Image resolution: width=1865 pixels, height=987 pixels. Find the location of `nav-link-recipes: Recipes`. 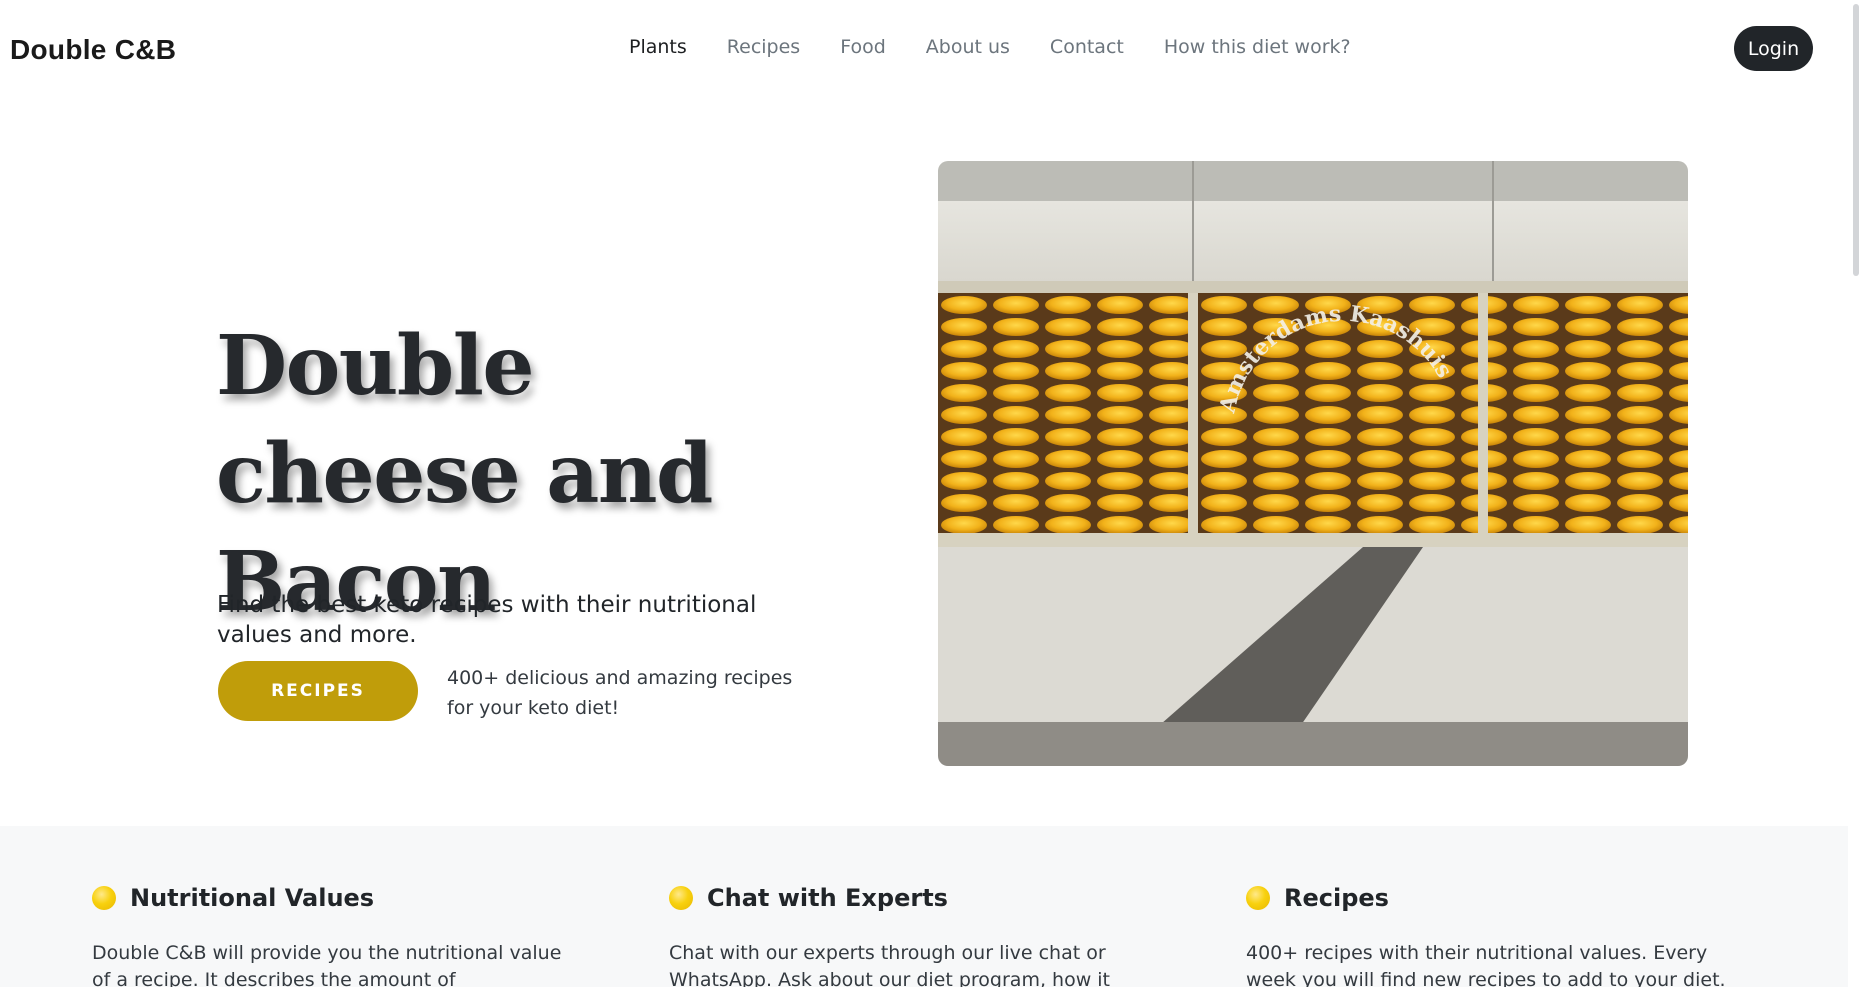

nav-link-recipes: Recipes is located at coordinates (763, 47).